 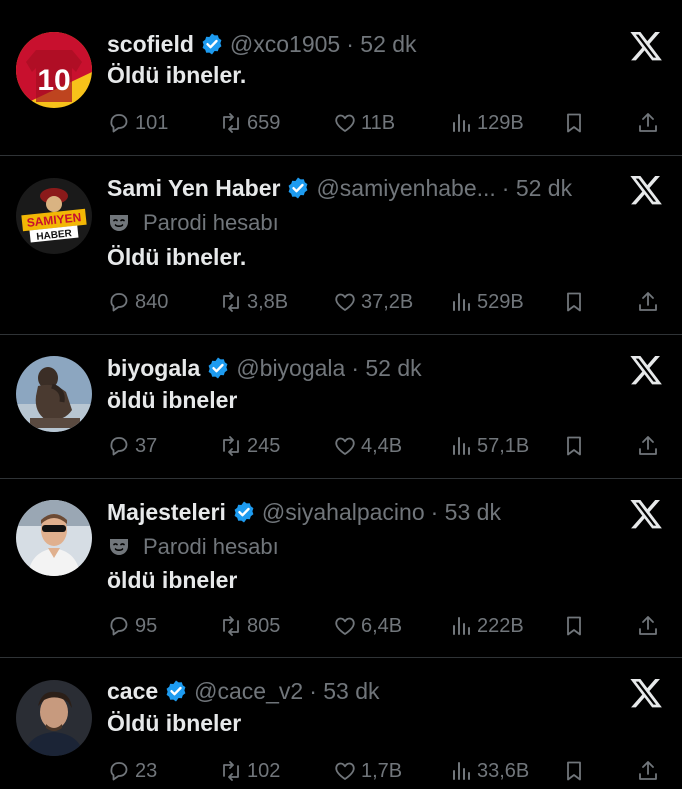 I want to click on reply-button: 840, so click(x=137, y=302).